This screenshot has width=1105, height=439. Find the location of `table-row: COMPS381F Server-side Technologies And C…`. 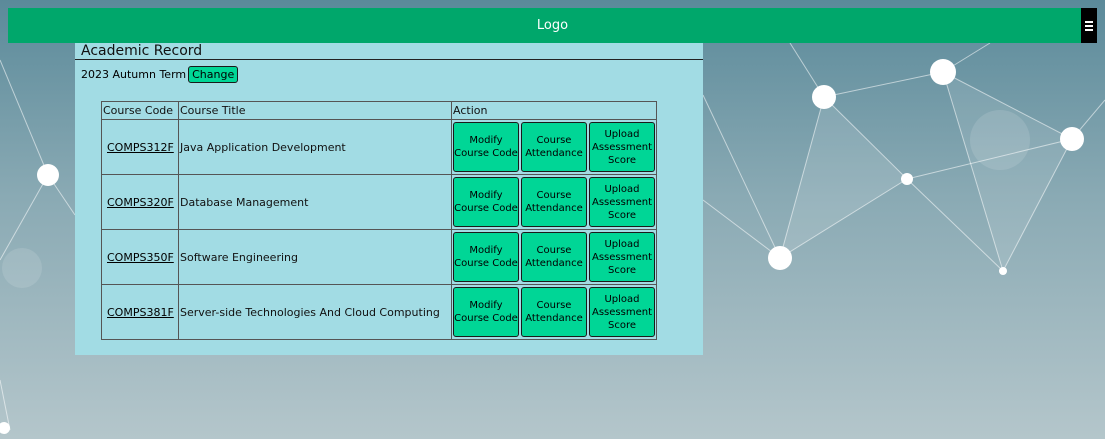

table-row: COMPS381F Server-side Technologies And C… is located at coordinates (379, 312).